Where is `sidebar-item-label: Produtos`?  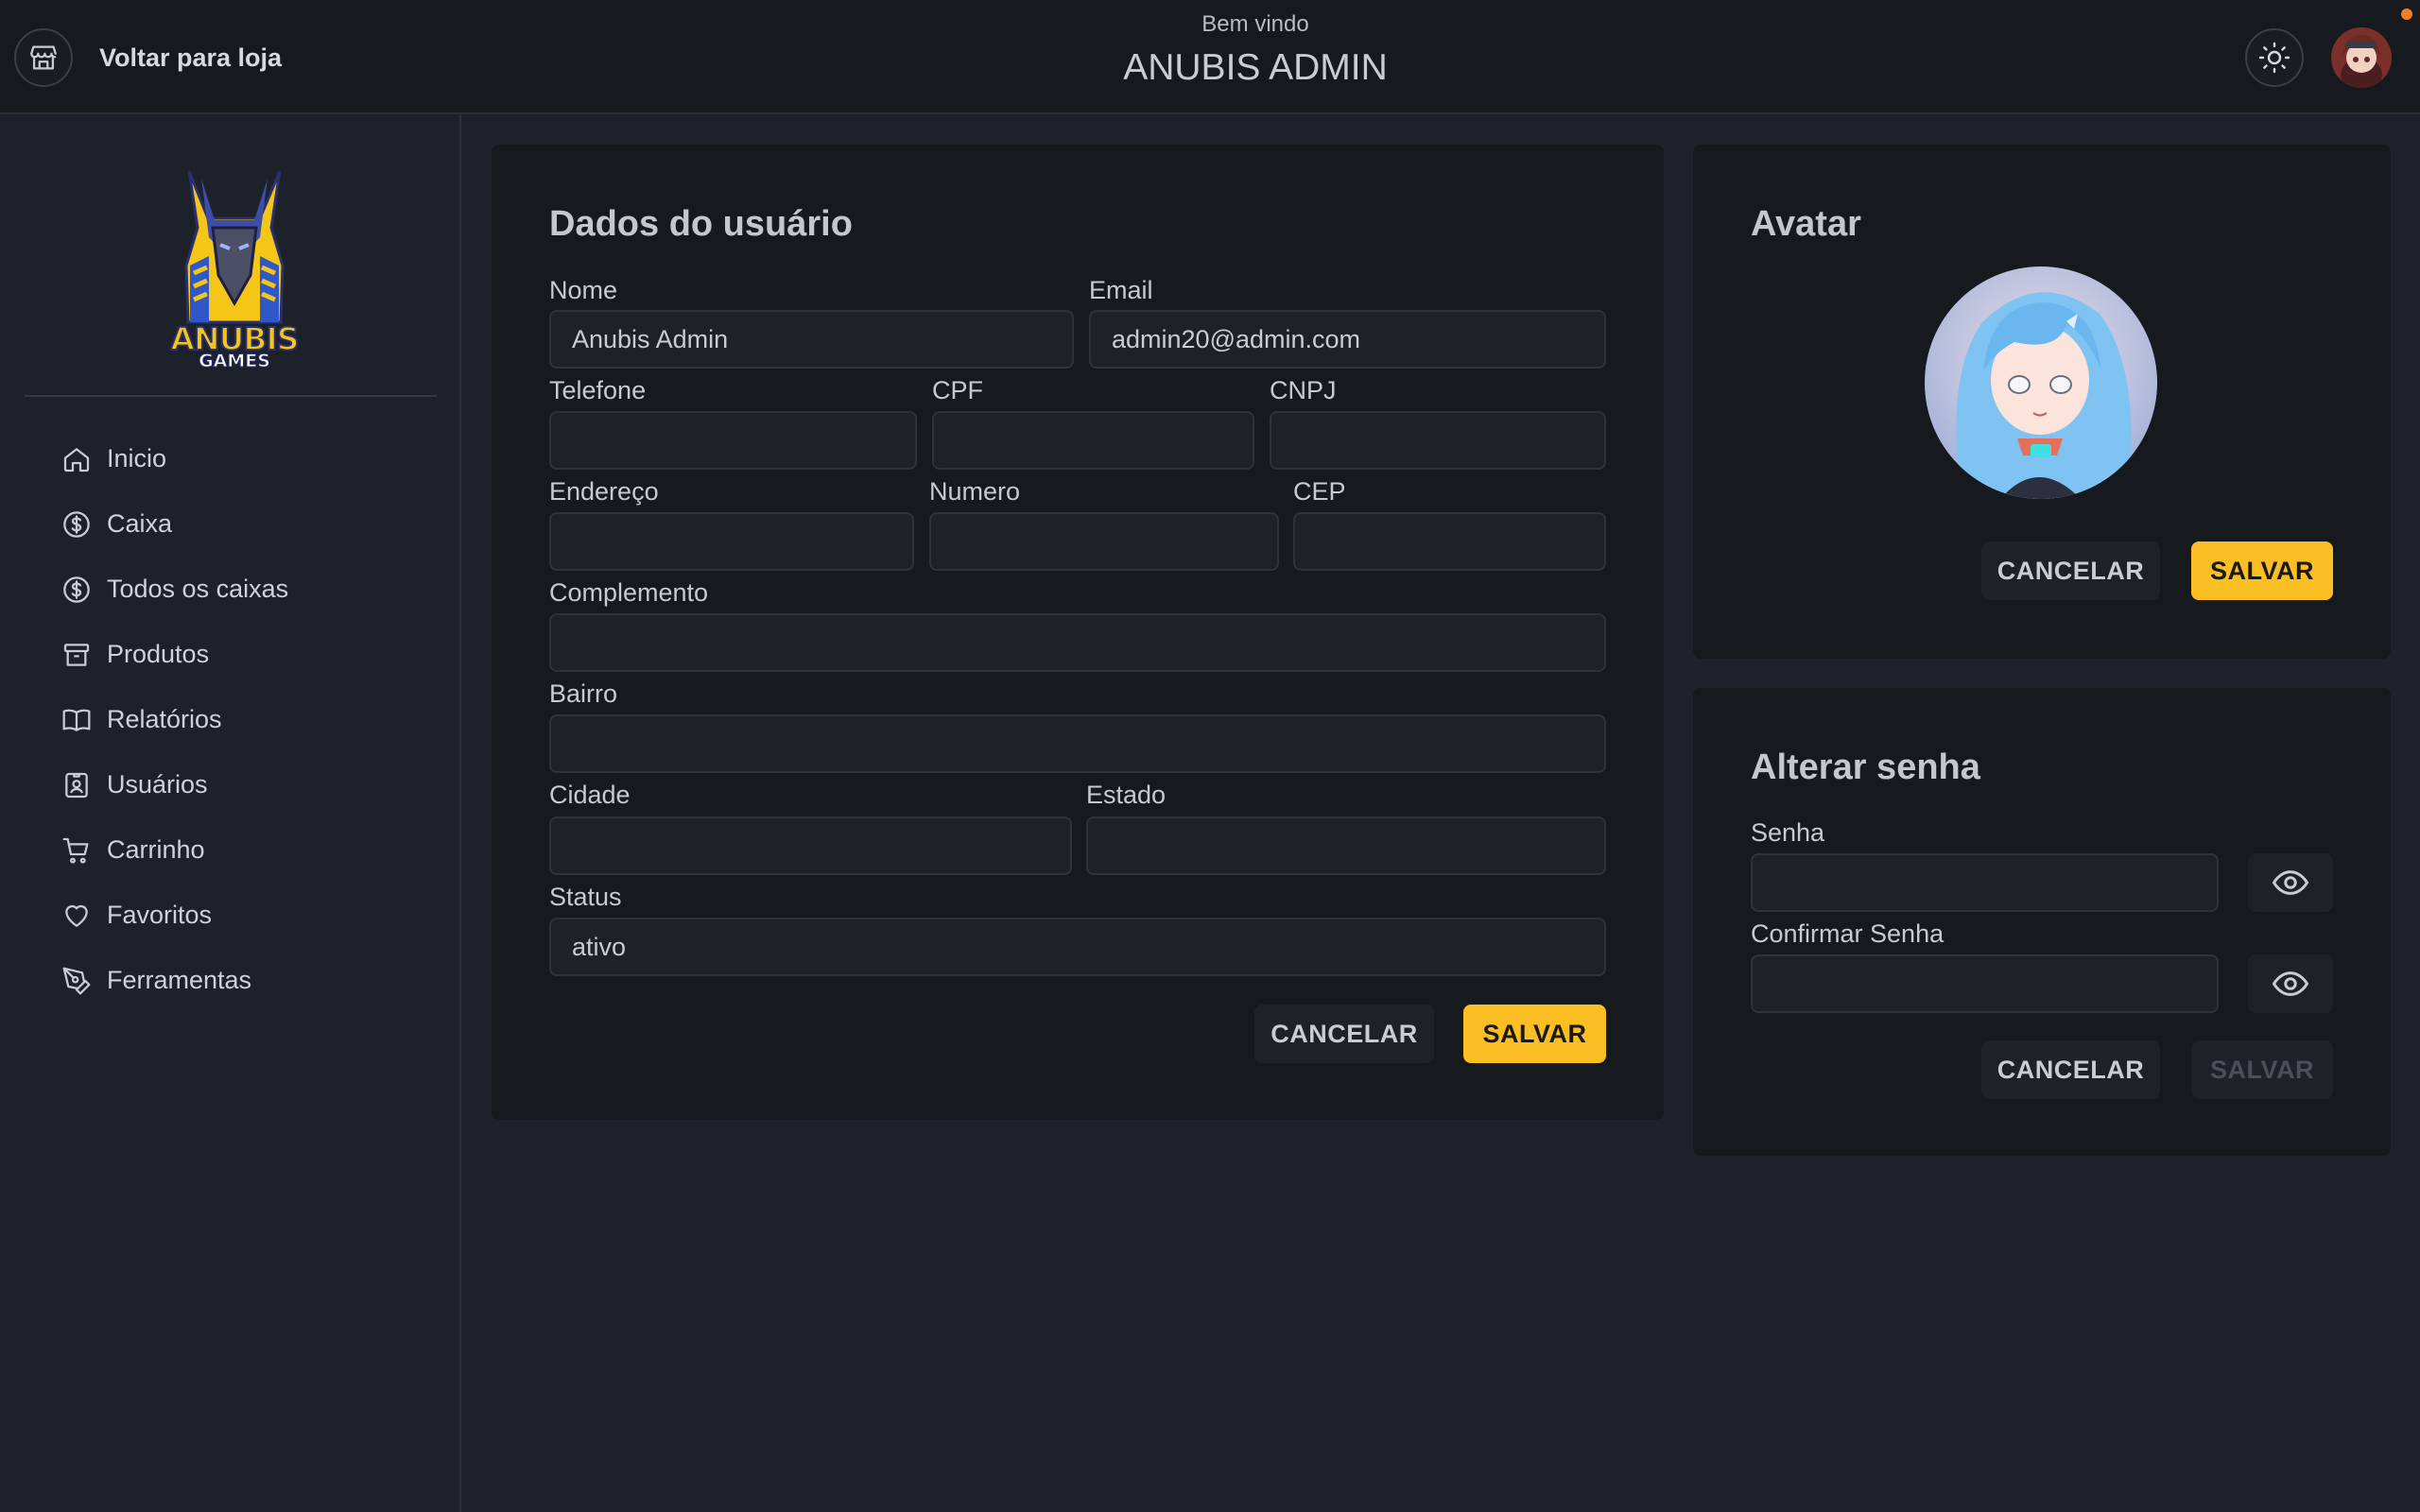 sidebar-item-label: Produtos is located at coordinates (158, 654).